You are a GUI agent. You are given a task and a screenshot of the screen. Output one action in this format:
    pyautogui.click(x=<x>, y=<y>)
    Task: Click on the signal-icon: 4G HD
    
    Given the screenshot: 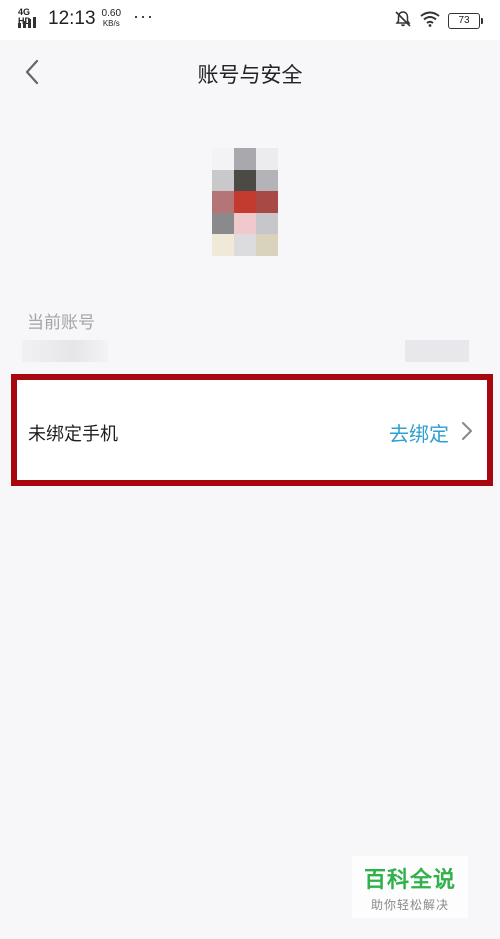 What is the action you would take?
    pyautogui.click(x=31, y=19)
    